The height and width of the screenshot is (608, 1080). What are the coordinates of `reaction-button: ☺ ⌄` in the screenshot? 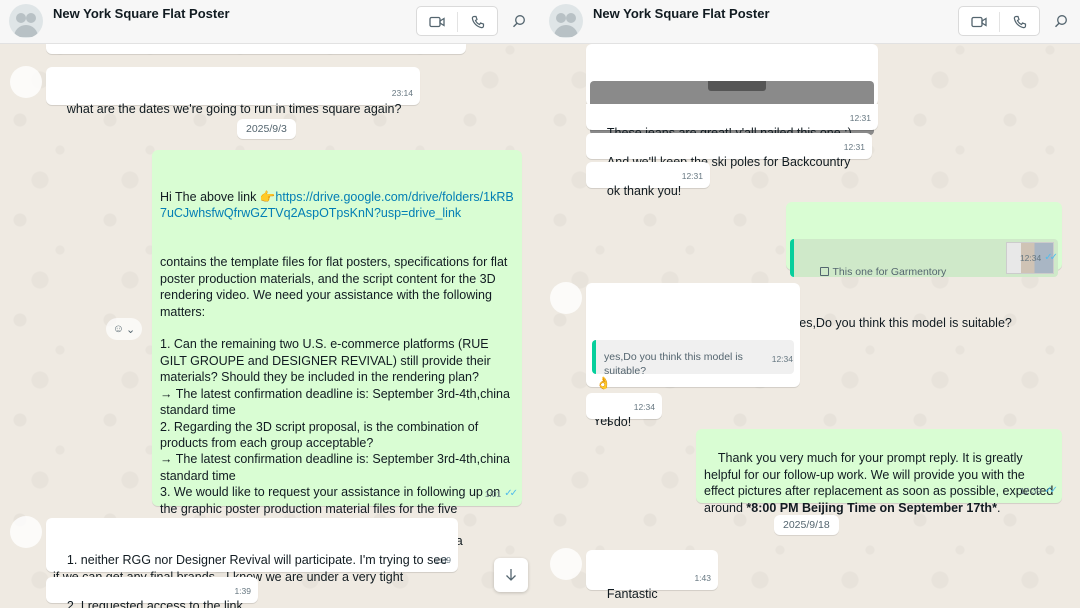 It's located at (124, 329).